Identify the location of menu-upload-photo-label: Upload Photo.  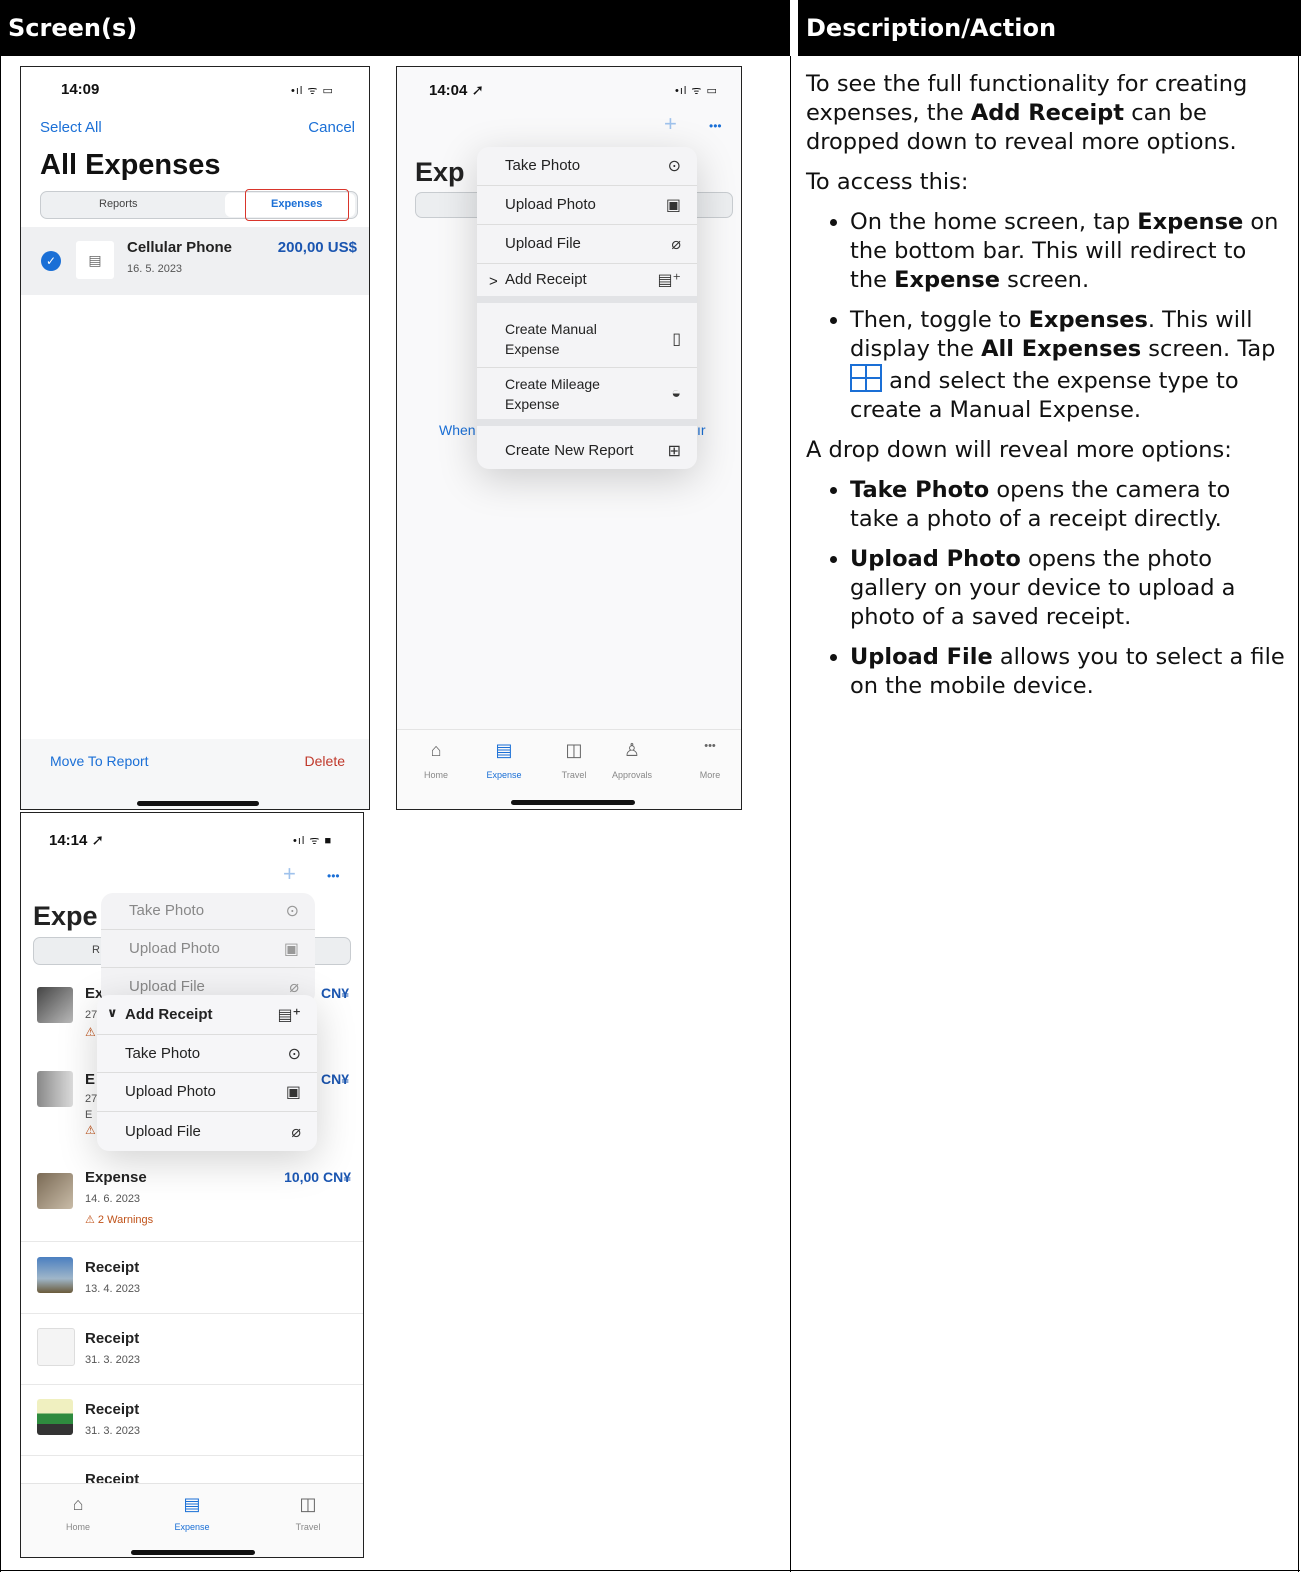
(550, 204).